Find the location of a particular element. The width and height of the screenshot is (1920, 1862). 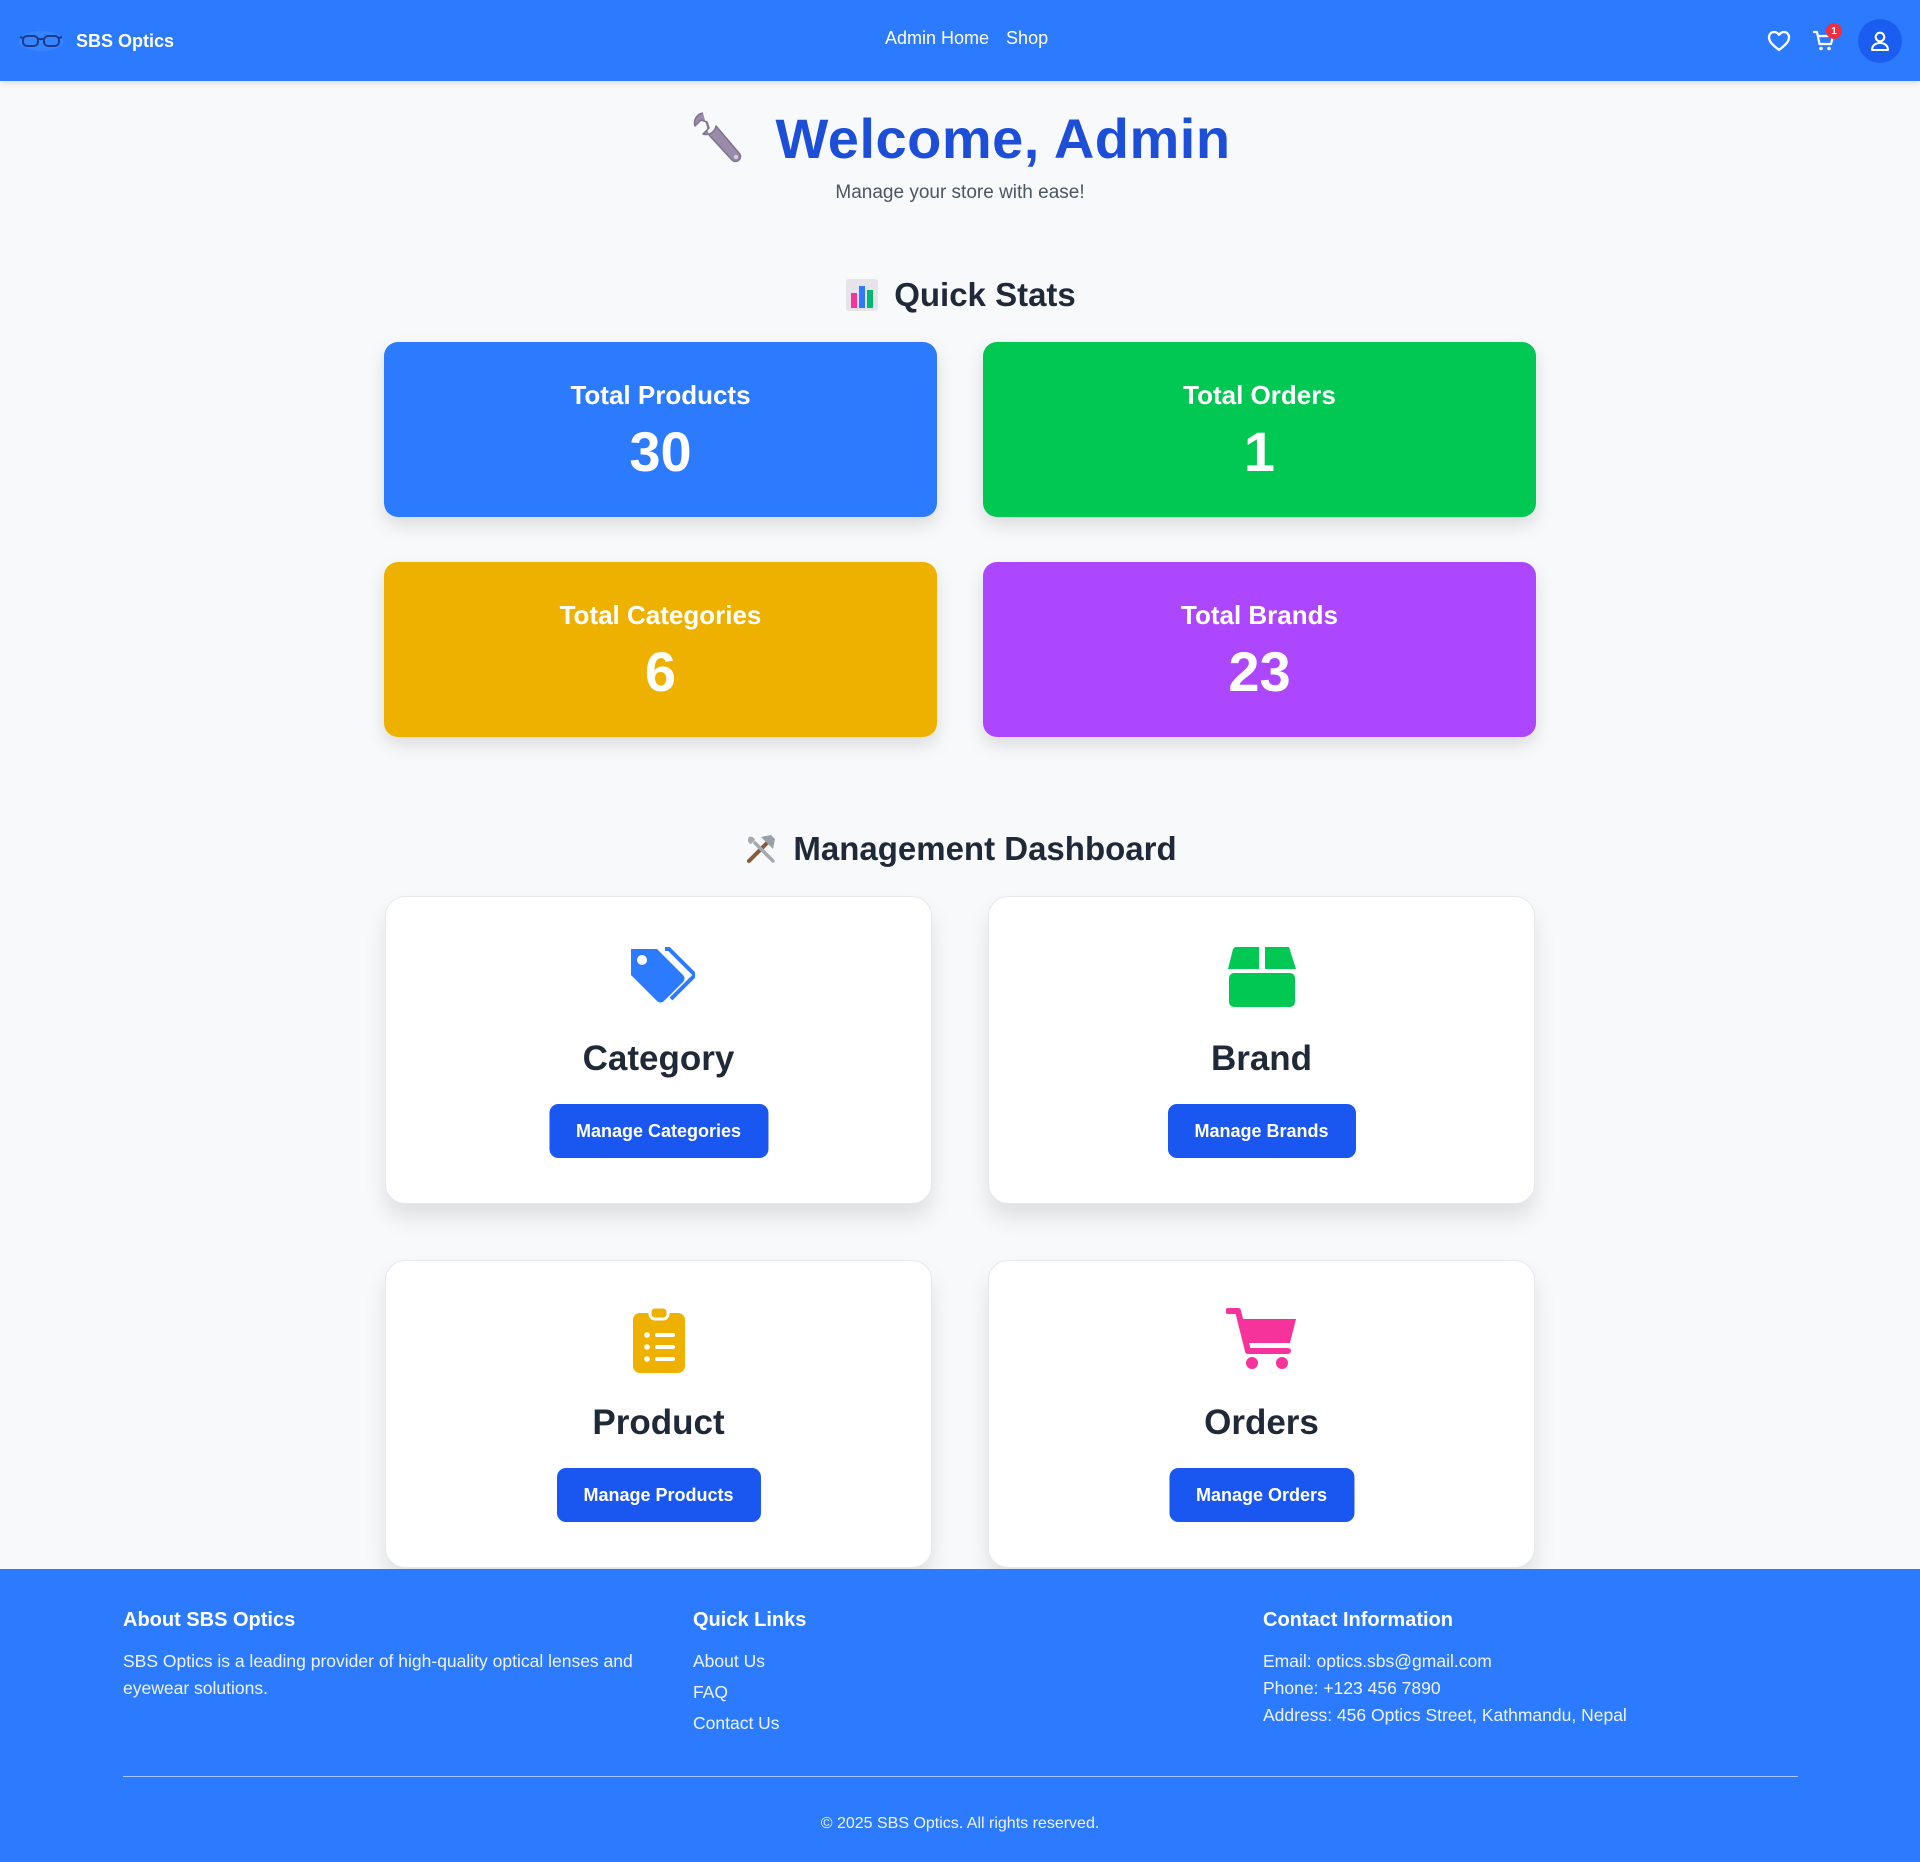

manage-orders-button: Manage Orders is located at coordinates (1261, 1495).